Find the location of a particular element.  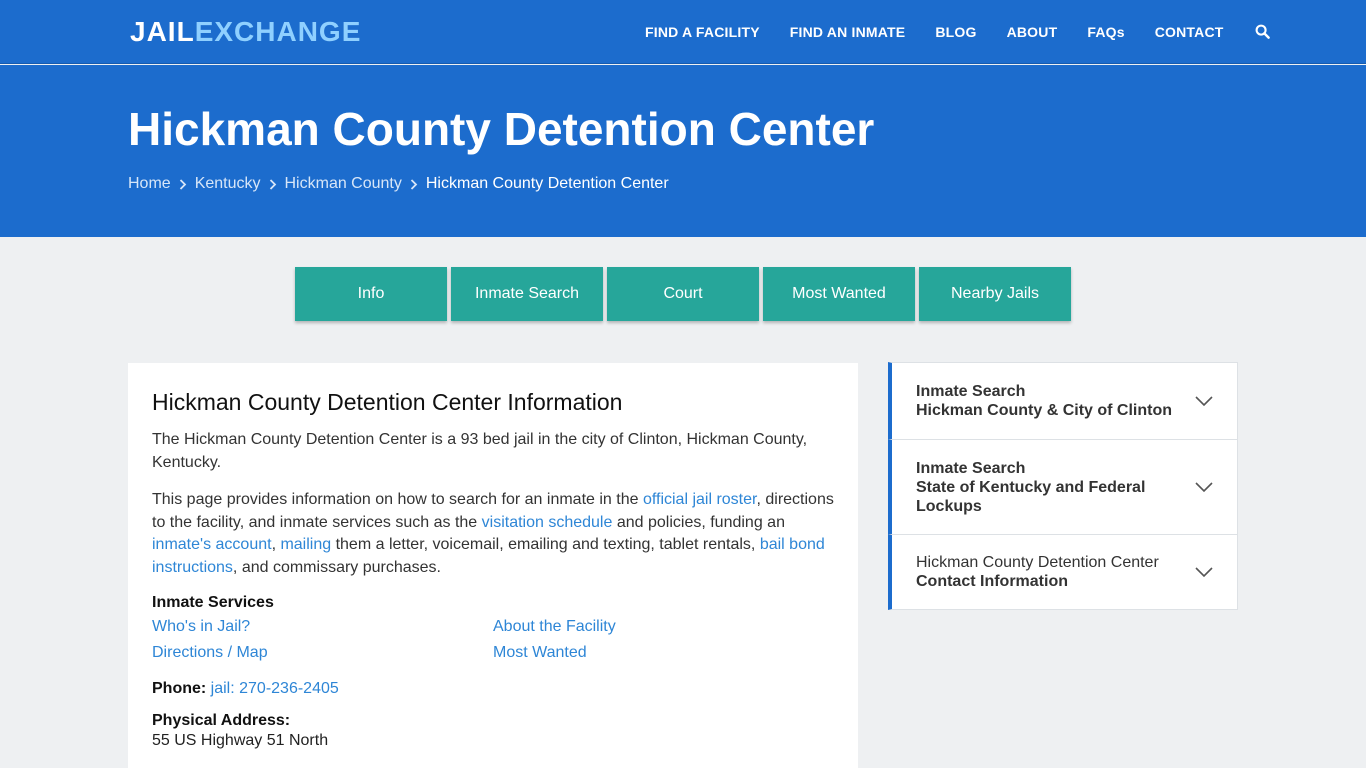

address-label: Physical Address: is located at coordinates (221, 720).